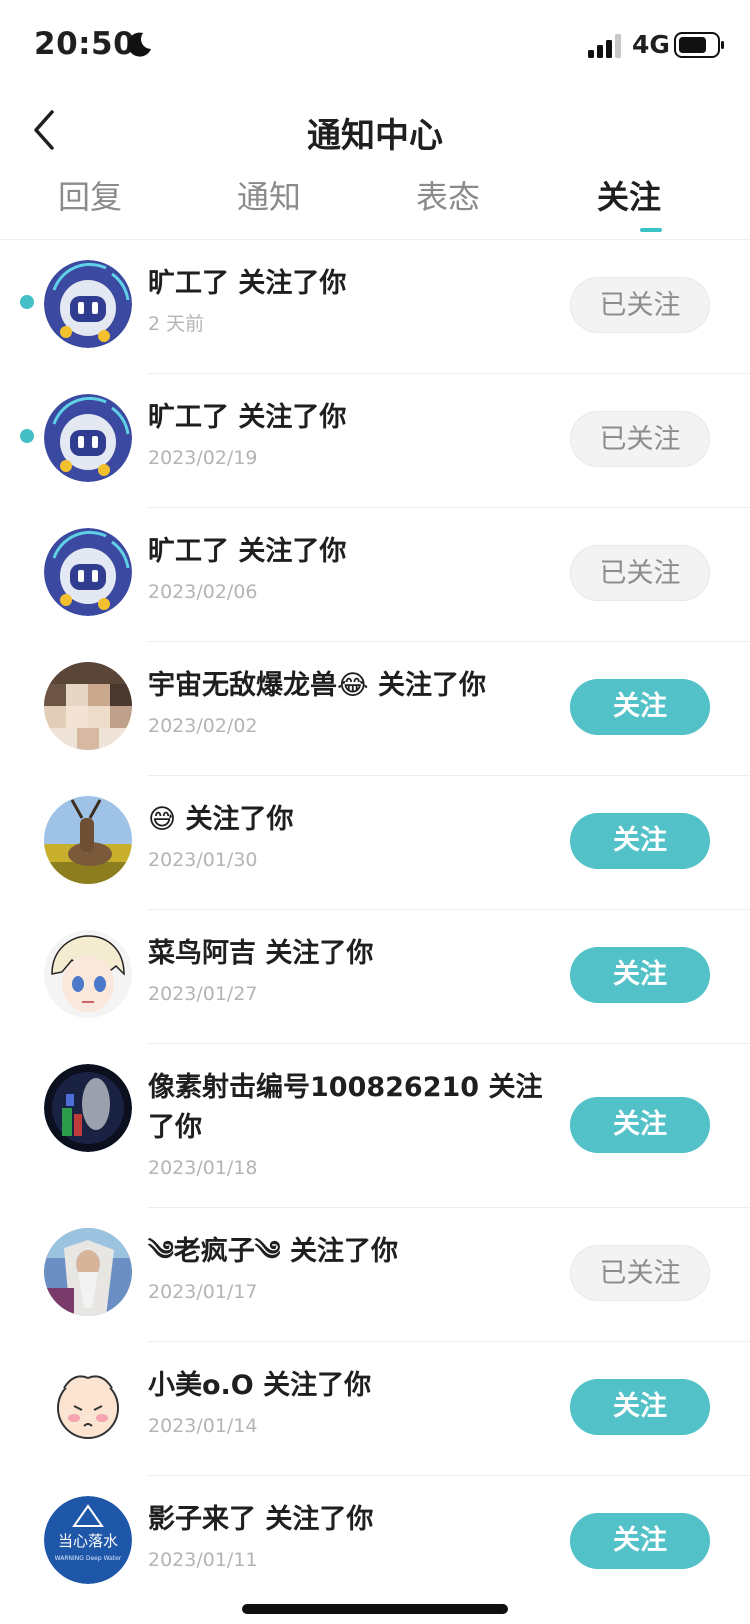 The height and width of the screenshot is (1624, 750). What do you see at coordinates (90, 195) in the screenshot?
I see `tab-reply: 回复` at bounding box center [90, 195].